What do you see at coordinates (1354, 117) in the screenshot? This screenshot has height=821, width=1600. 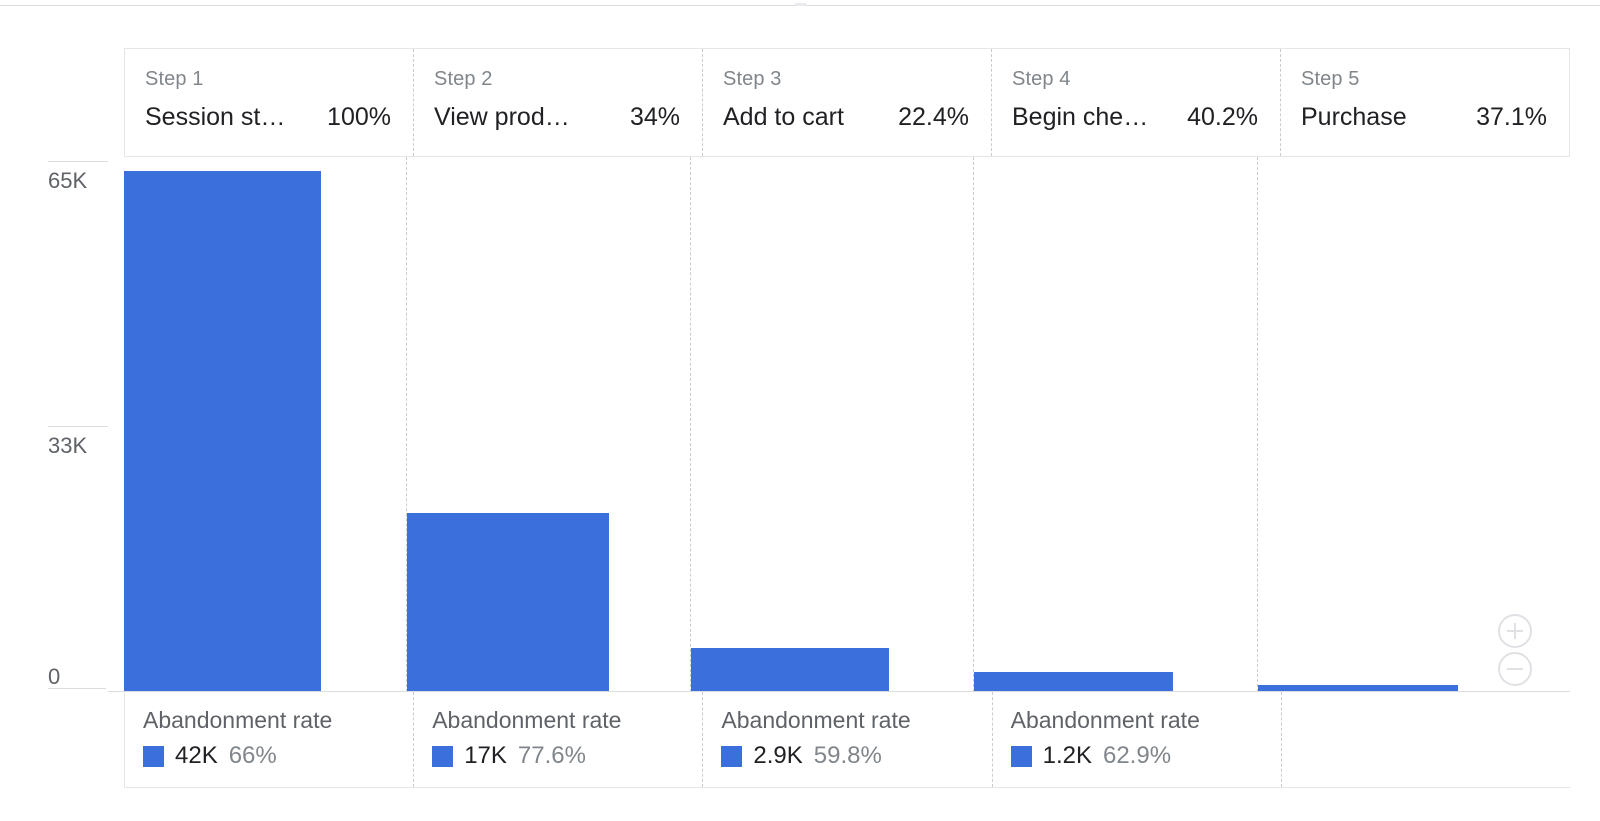 I see `step-name-5: Purchase` at bounding box center [1354, 117].